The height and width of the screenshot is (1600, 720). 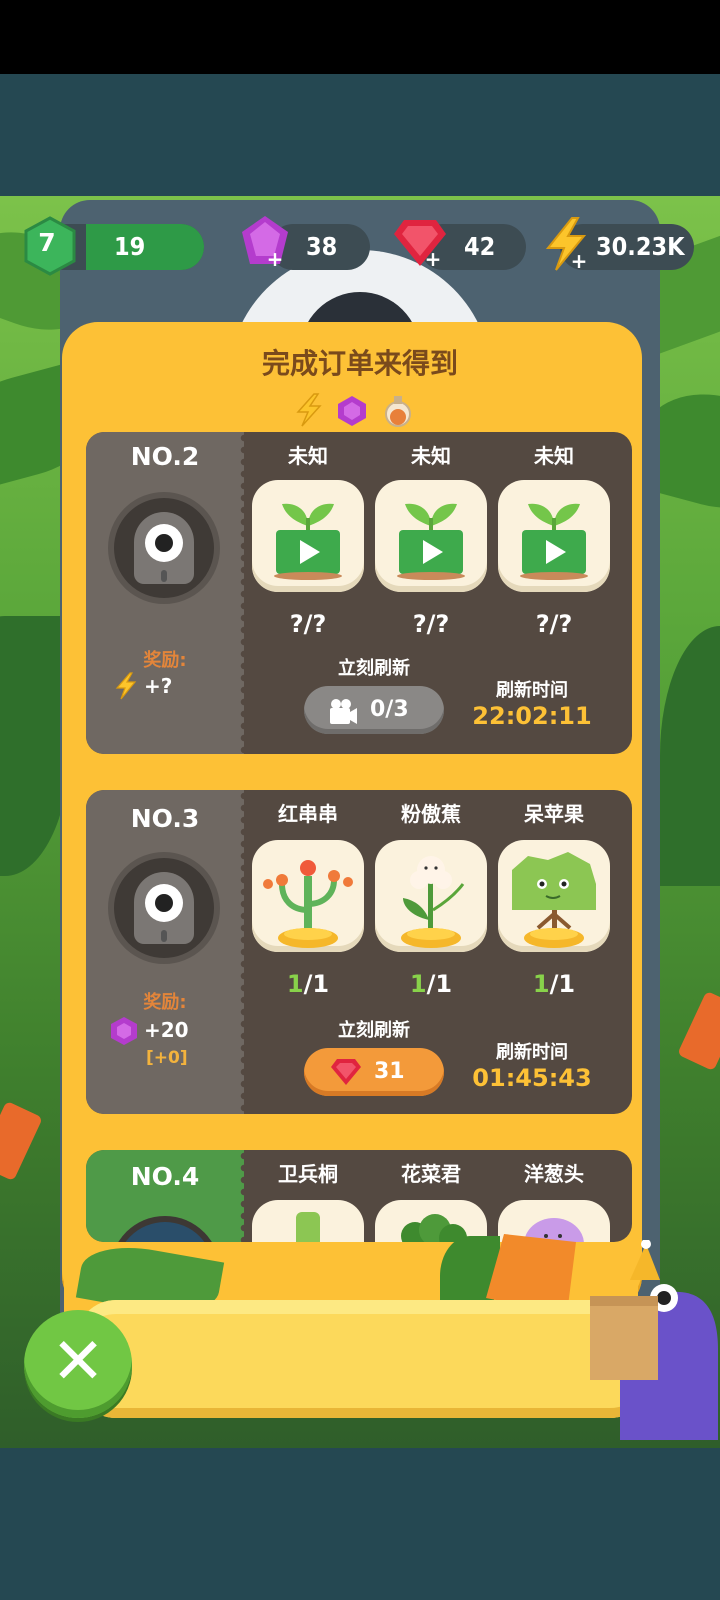 I want to click on refresh-gem-cost: 31, so click(x=389, y=1071).